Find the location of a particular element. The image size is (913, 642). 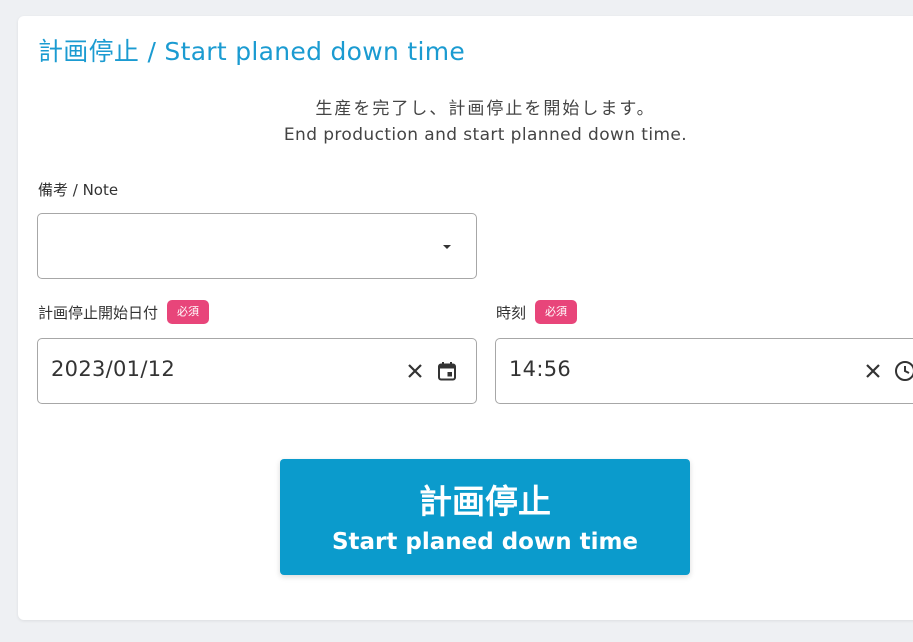

button-label-ja: 計画停止 is located at coordinates (485, 501).